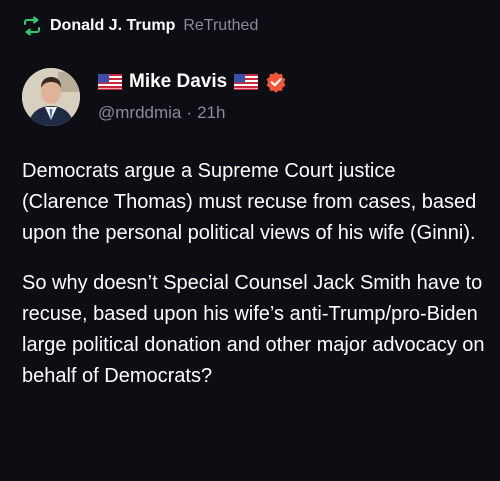 This screenshot has height=481, width=500. What do you see at coordinates (139, 112) in the screenshot?
I see `author-handle: @mrddmia` at bounding box center [139, 112].